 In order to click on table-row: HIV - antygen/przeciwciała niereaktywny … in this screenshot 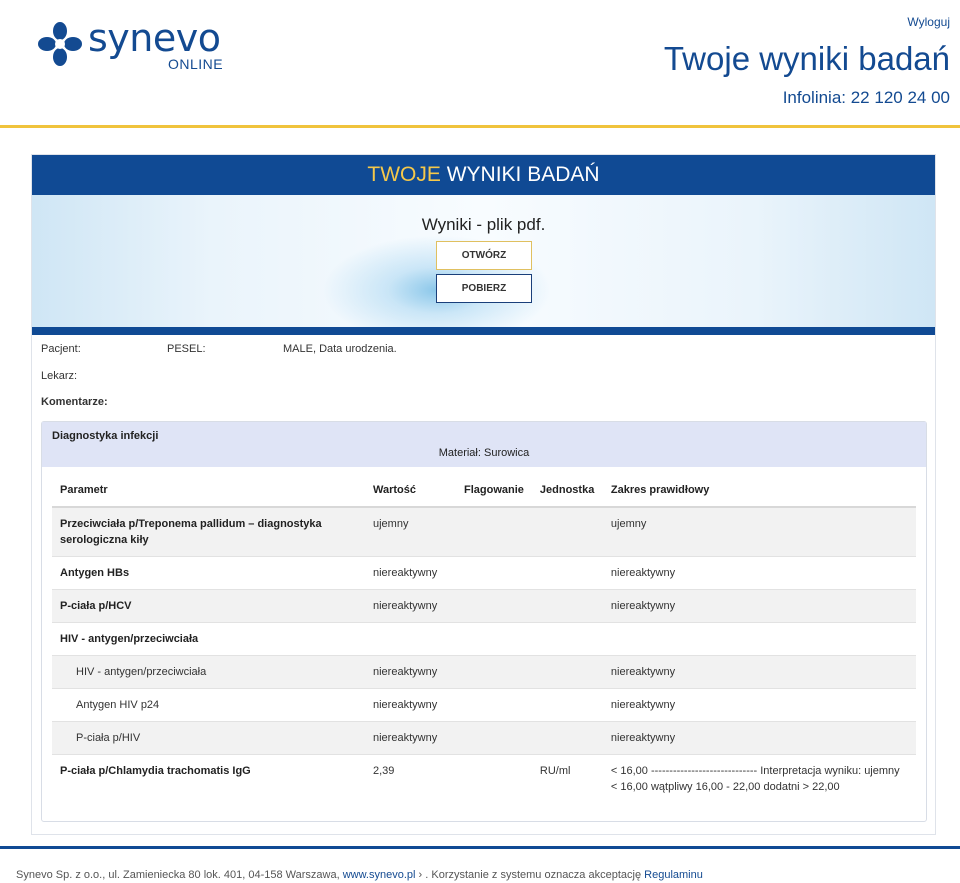, I will do `click(484, 672)`.